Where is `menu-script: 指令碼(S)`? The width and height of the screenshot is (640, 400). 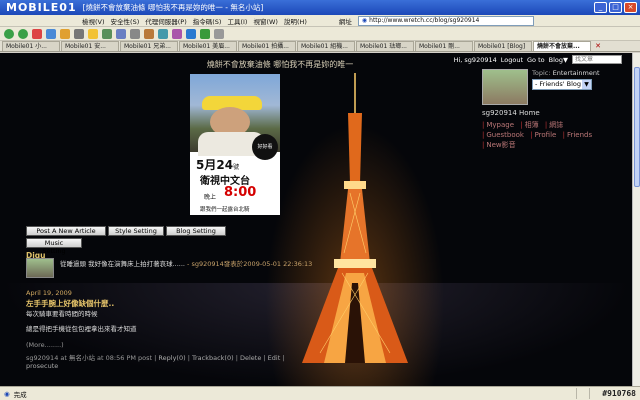 menu-script: 指令碼(S) is located at coordinates (207, 21).